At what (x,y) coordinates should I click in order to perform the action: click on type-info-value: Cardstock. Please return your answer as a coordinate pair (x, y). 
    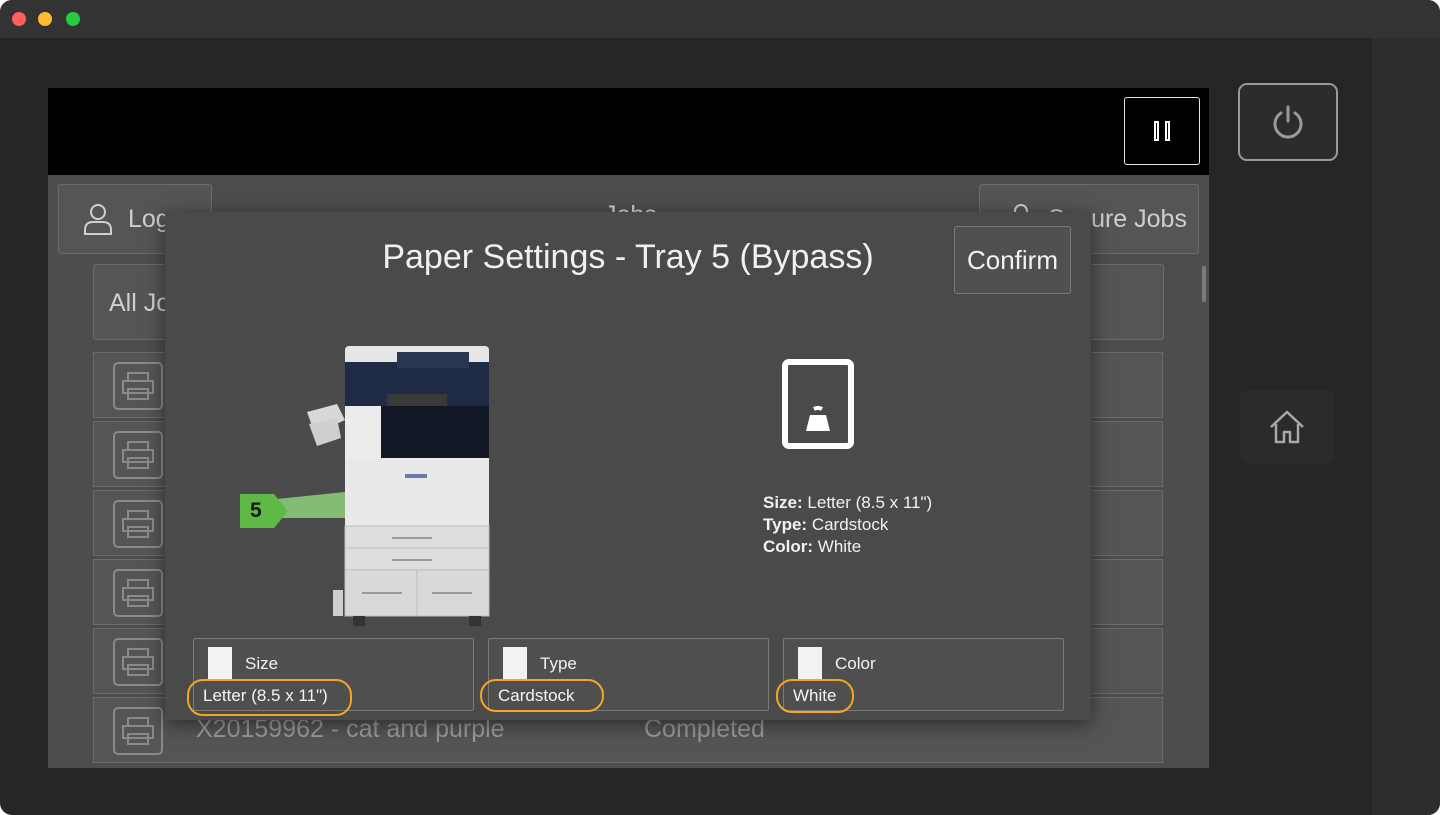
    Looking at the image, I should click on (850, 524).